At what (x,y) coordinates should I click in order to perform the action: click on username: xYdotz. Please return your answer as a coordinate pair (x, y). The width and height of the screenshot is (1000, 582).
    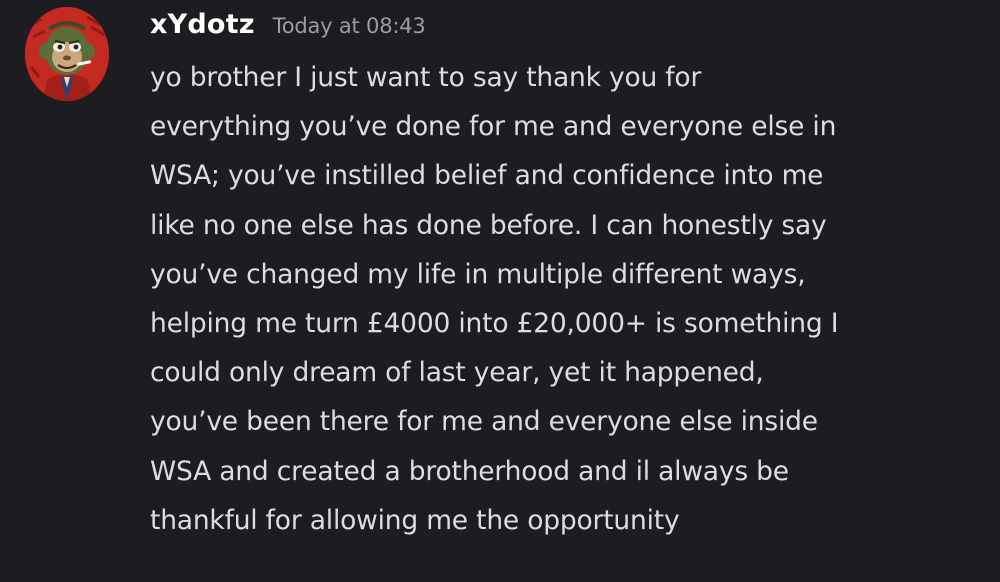
    Looking at the image, I should click on (202, 24).